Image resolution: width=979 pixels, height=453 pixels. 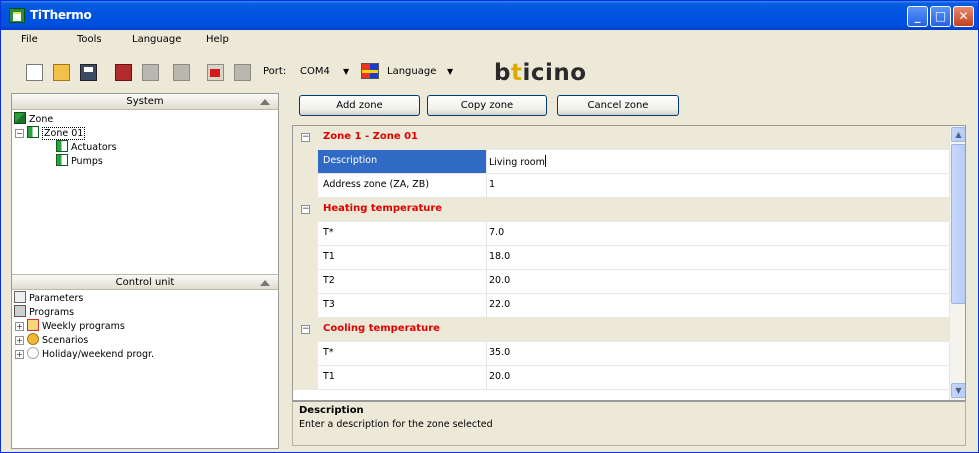 I want to click on menu-file: File, so click(x=29, y=39).